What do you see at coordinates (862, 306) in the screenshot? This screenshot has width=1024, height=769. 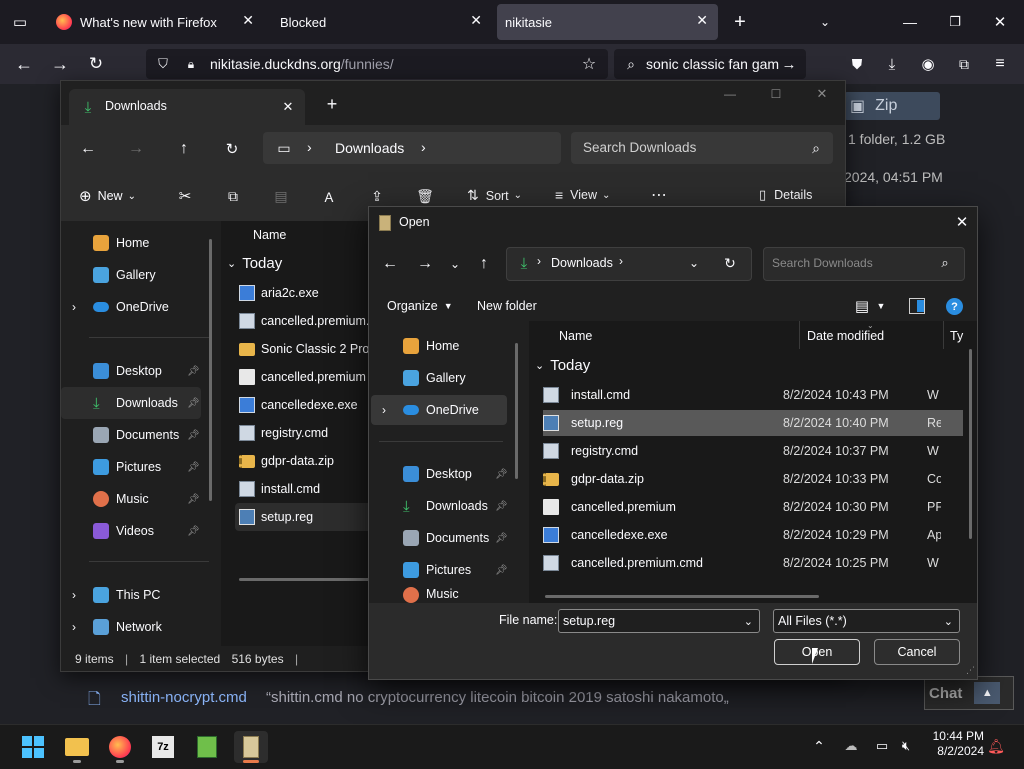 I see `view-options-icon: ▤` at bounding box center [862, 306].